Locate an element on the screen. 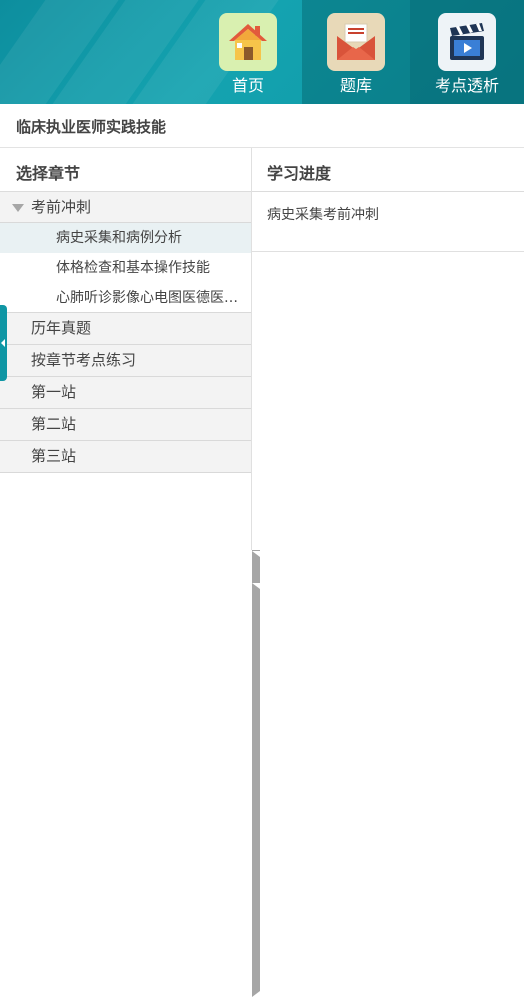  nav-question-bank: 题库 is located at coordinates (356, 52).